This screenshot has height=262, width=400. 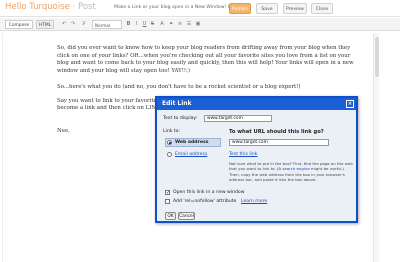 I want to click on test-link: Test this link, so click(x=243, y=154).